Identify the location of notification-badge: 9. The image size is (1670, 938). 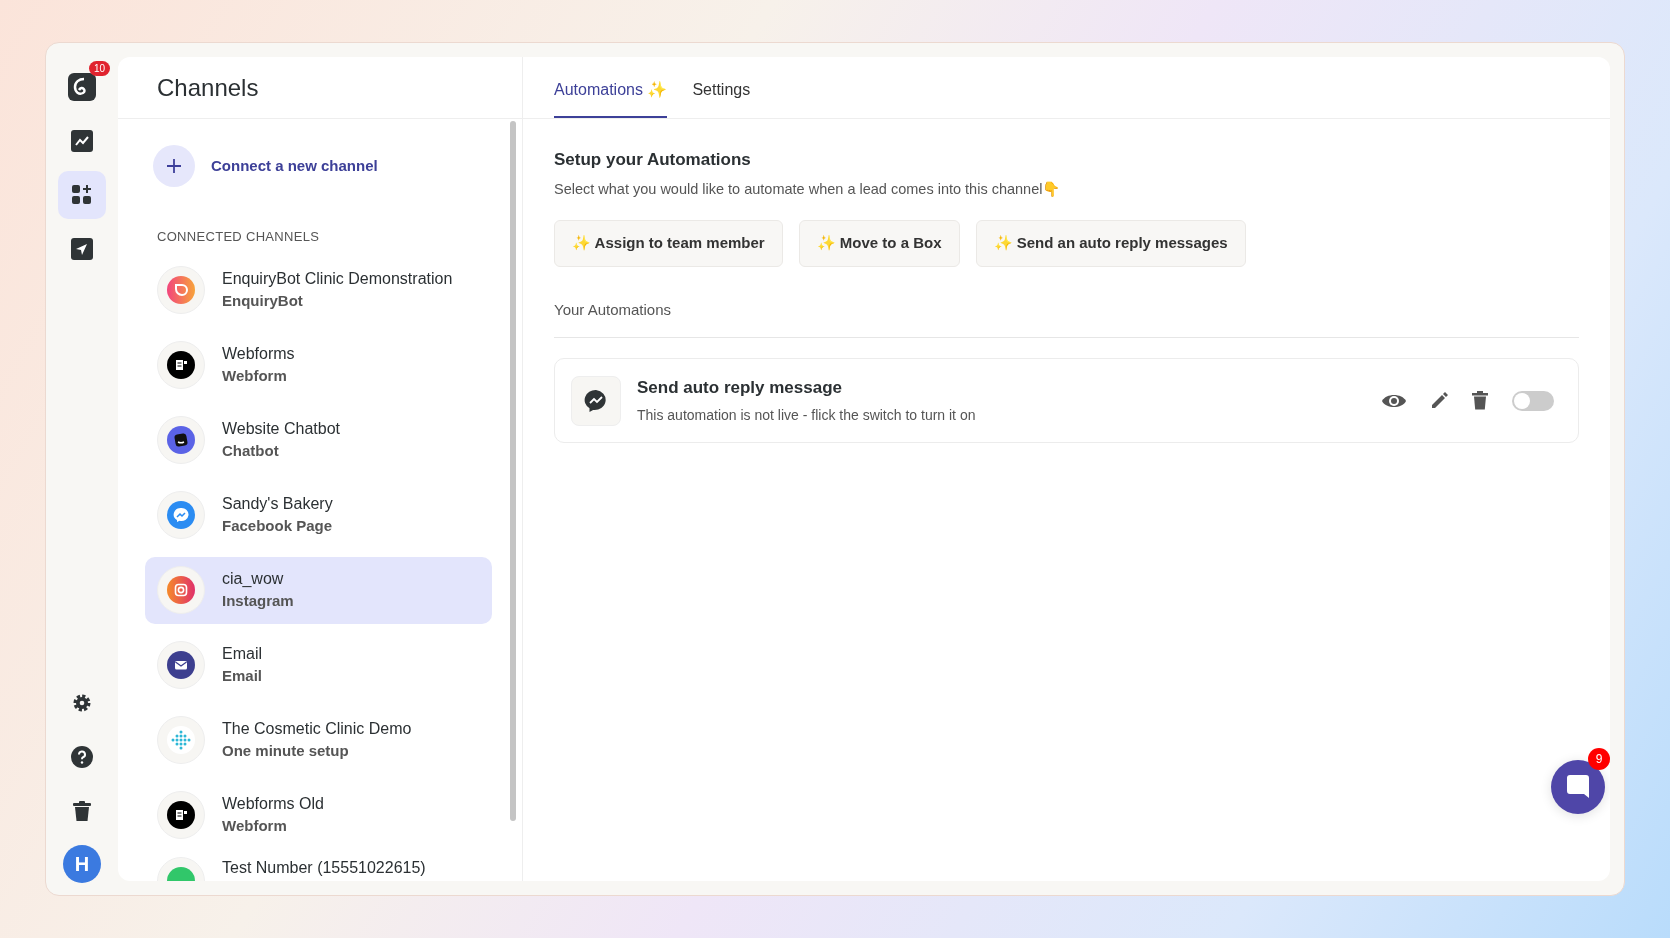
(1599, 759).